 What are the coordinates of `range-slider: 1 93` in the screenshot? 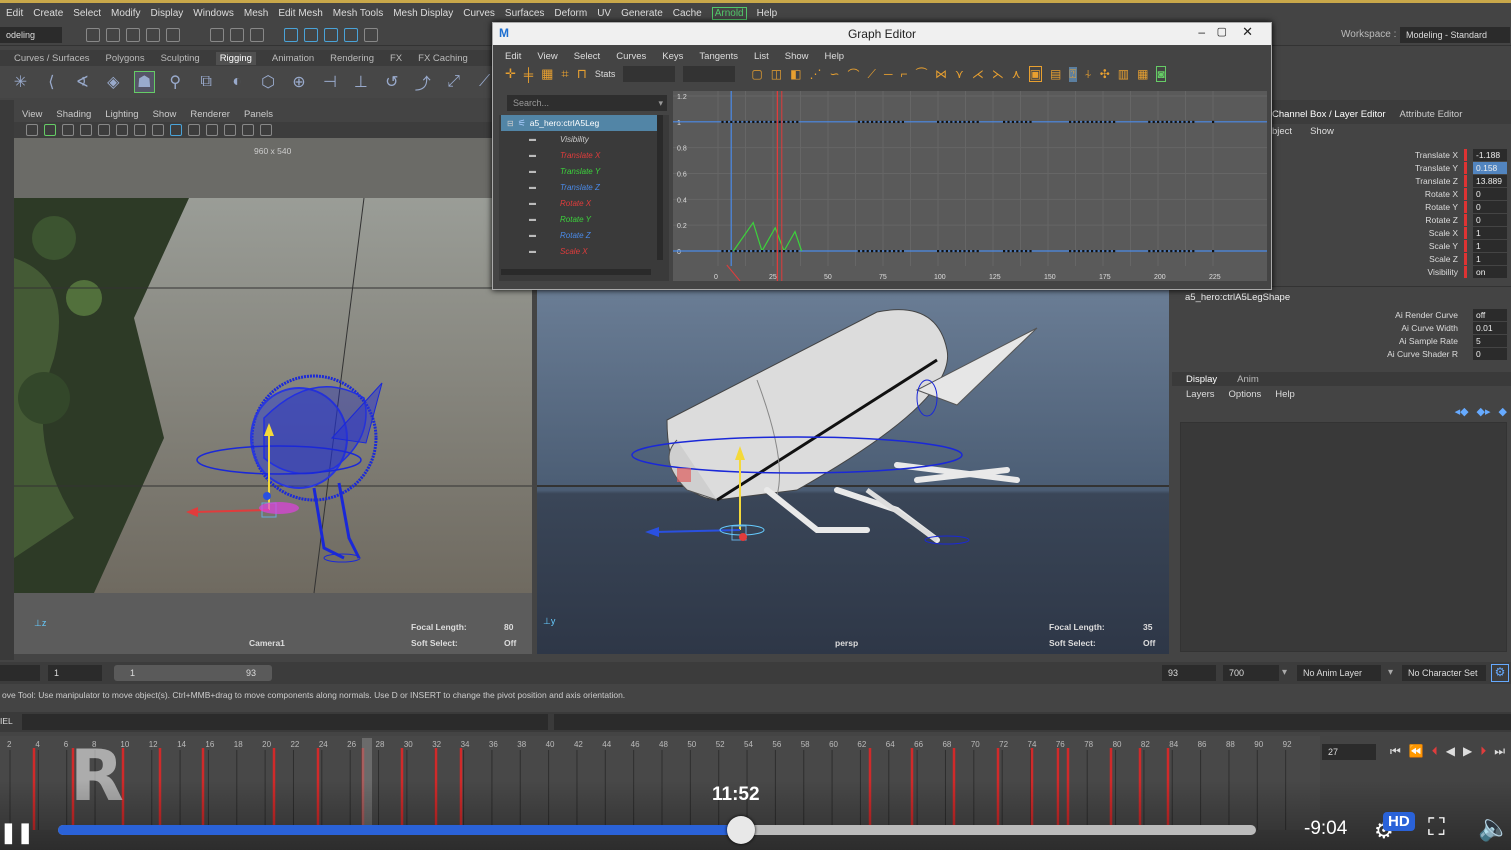 It's located at (193, 673).